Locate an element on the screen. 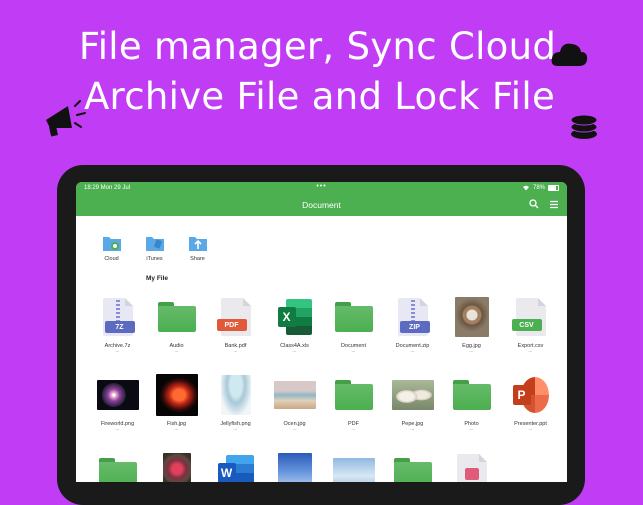  multitask-dots: ••• is located at coordinates (321, 186).